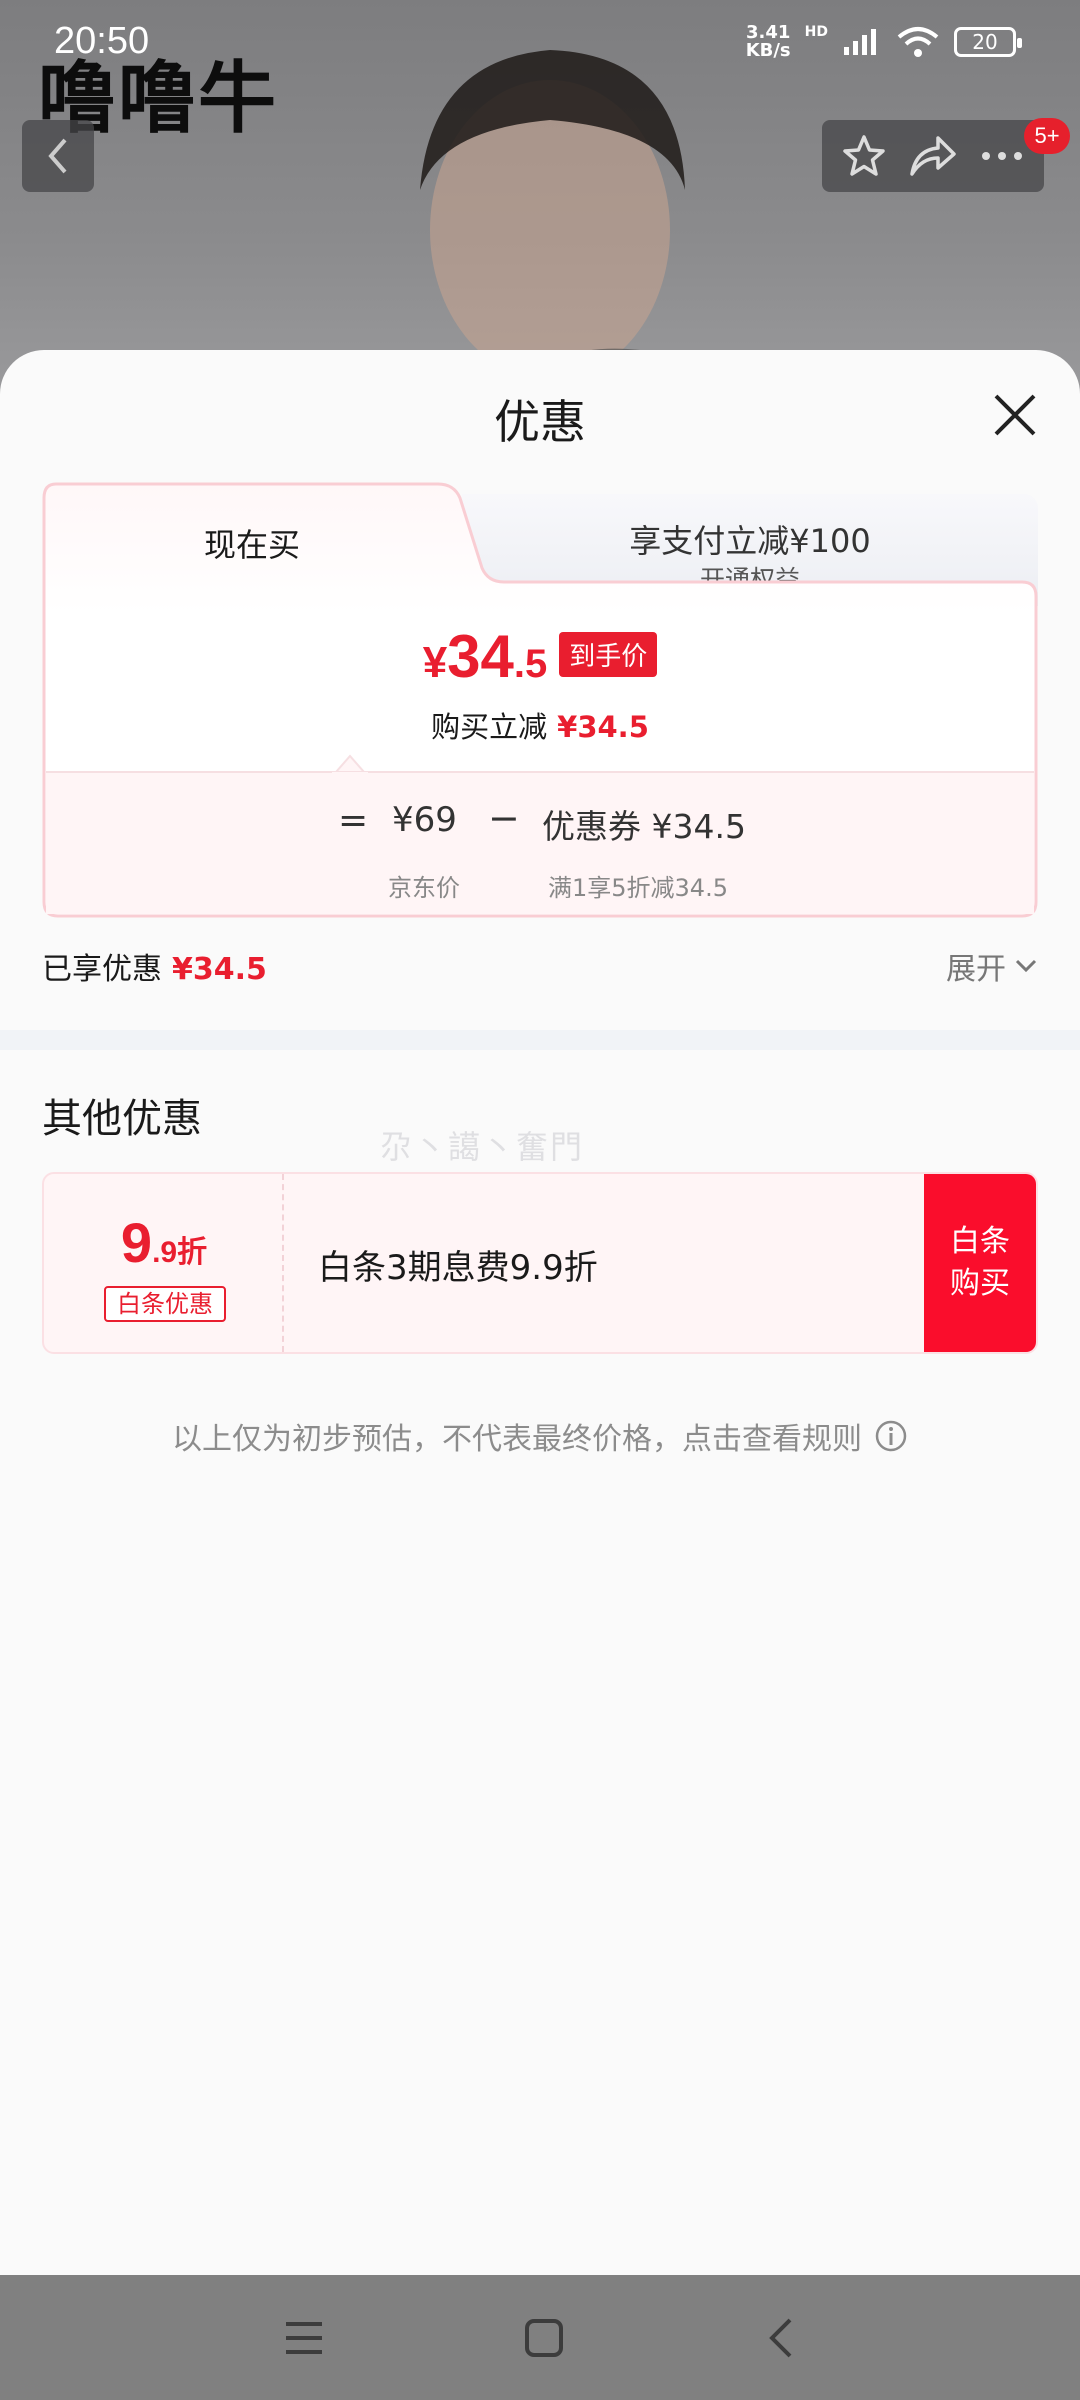 The width and height of the screenshot is (1080, 2400). What do you see at coordinates (540, 1040) in the screenshot?
I see `section-divider` at bounding box center [540, 1040].